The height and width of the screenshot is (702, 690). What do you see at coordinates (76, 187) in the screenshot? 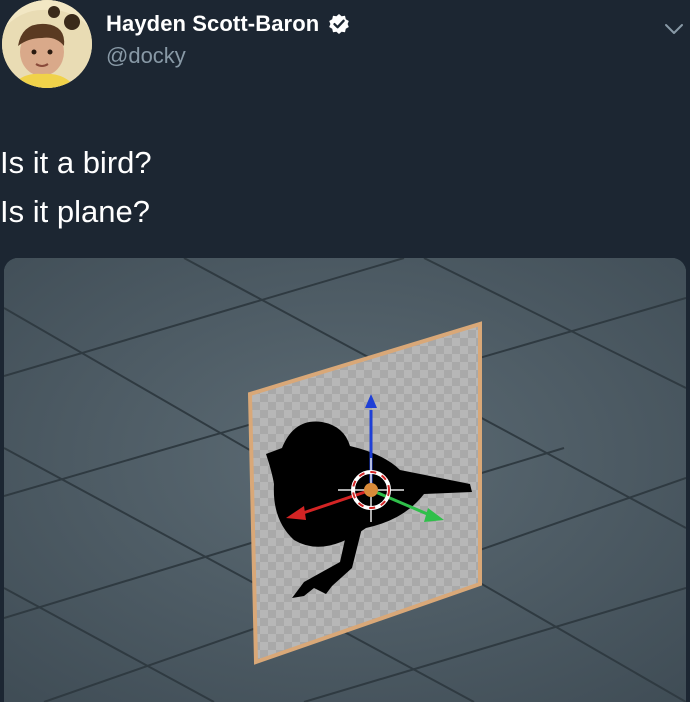
I see `tweet-text: Is it a bird? Is it plane?` at bounding box center [76, 187].